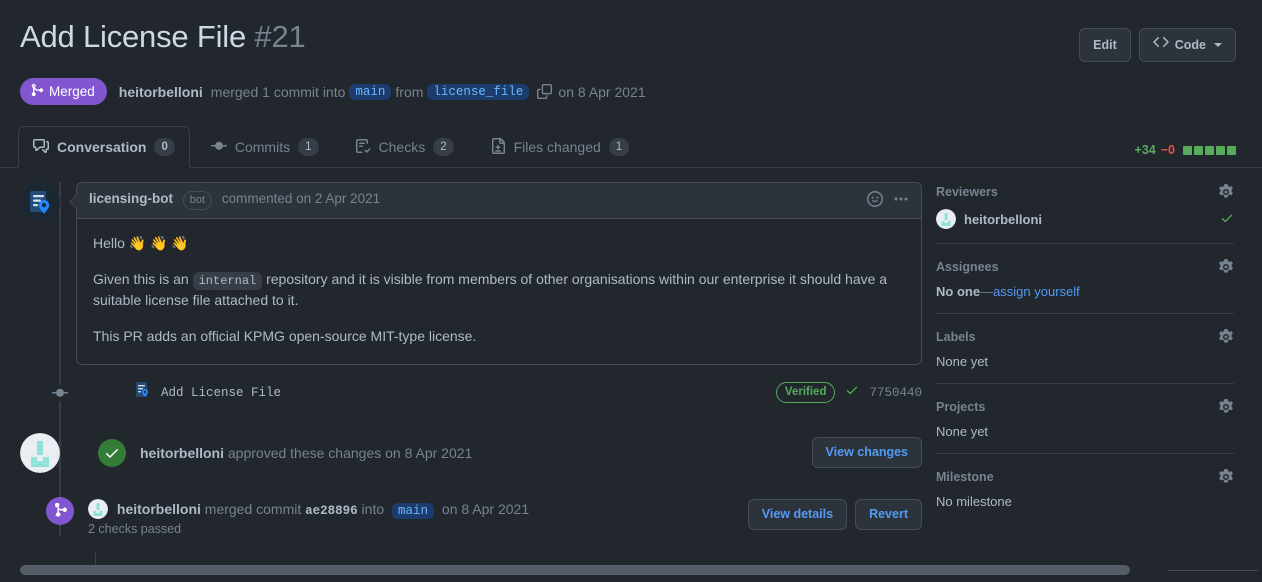  Describe the element at coordinates (161, 92) in the screenshot. I see `pr-author: heitorbelloni` at that location.